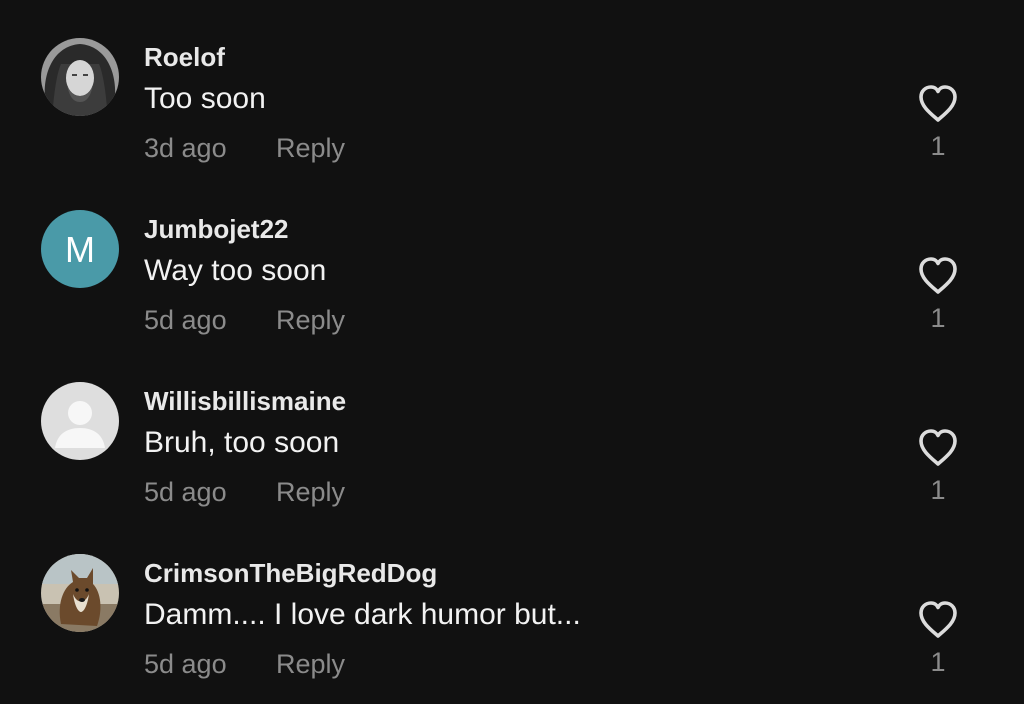  What do you see at coordinates (242, 442) in the screenshot?
I see `comment-text: Bruh, too soon` at bounding box center [242, 442].